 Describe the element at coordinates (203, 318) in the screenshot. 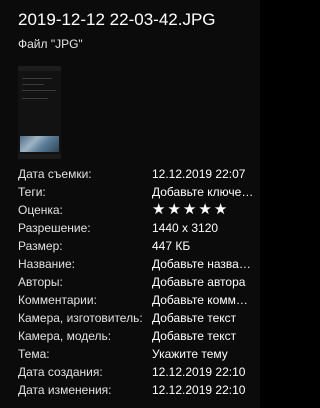

I see `camera-maker-field: Добавьте текст` at that location.